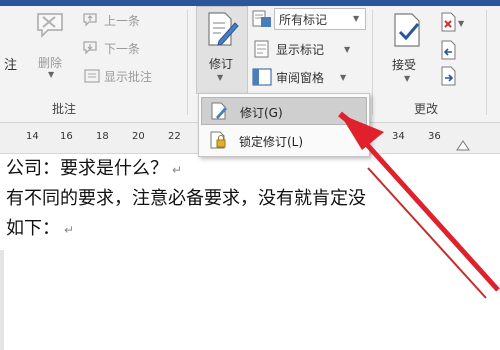  I want to click on document-line-text: 有不同的要求，注意必备要求，没有就肯定没, so click(186, 198).